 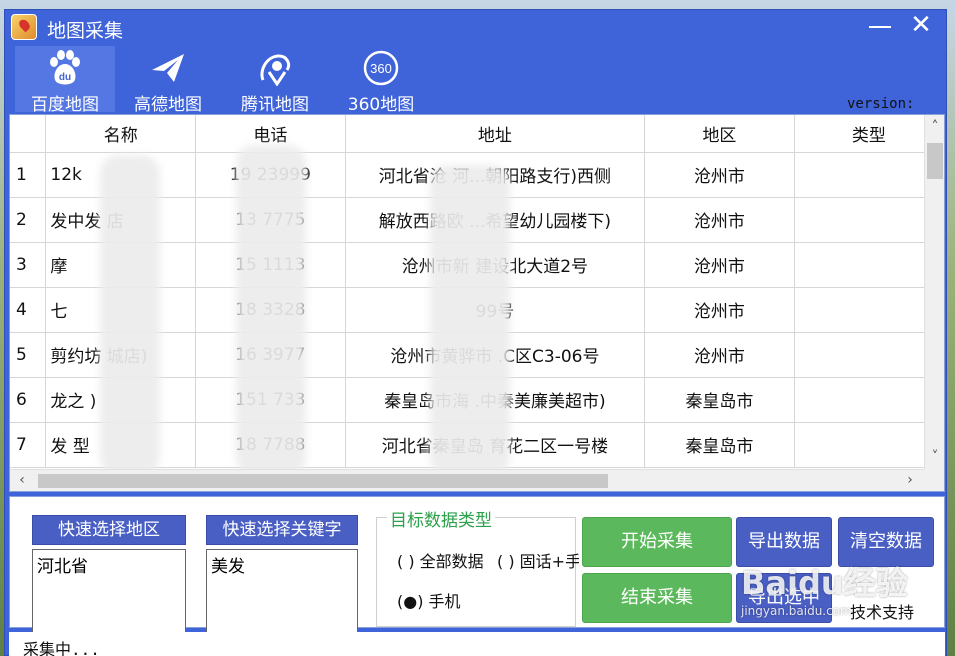 I want to click on column-header-phone: 电话, so click(x=270, y=134).